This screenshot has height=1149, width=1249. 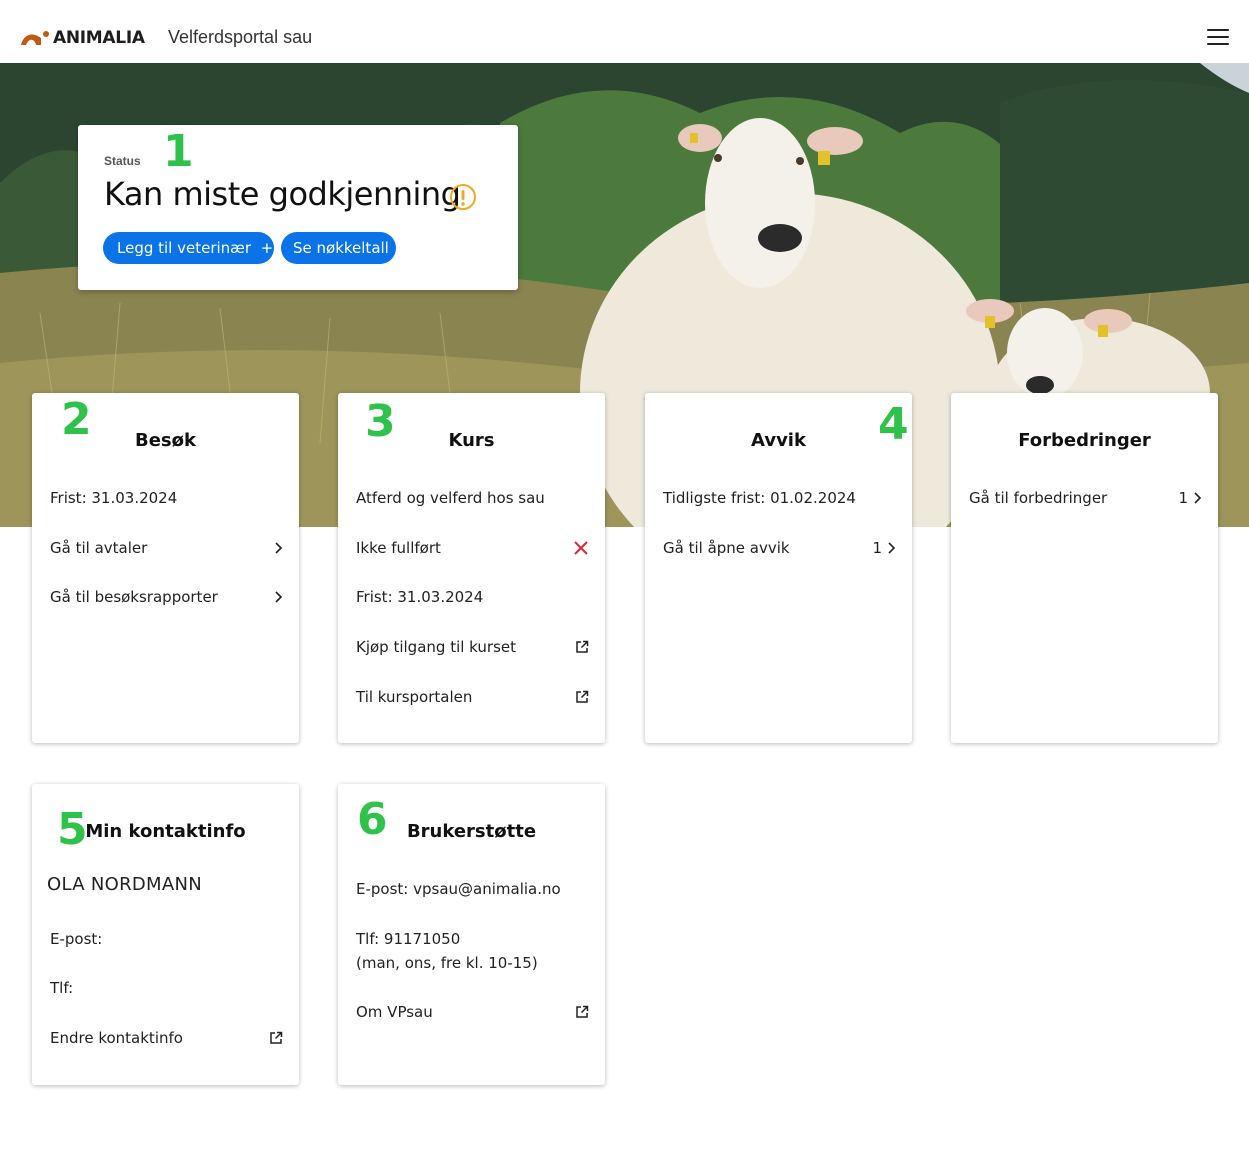 I want to click on course-status-text: Ikke fullført, so click(x=398, y=548).